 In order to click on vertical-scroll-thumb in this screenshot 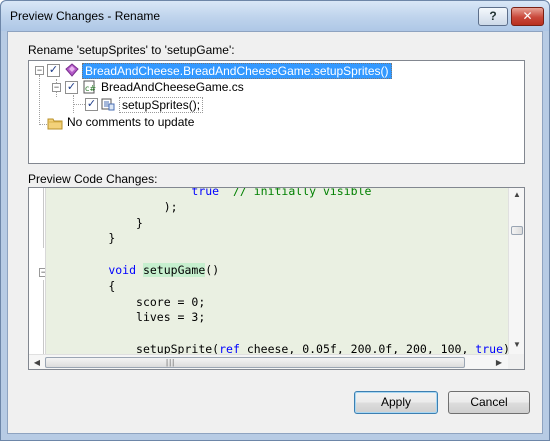, I will do `click(517, 230)`.